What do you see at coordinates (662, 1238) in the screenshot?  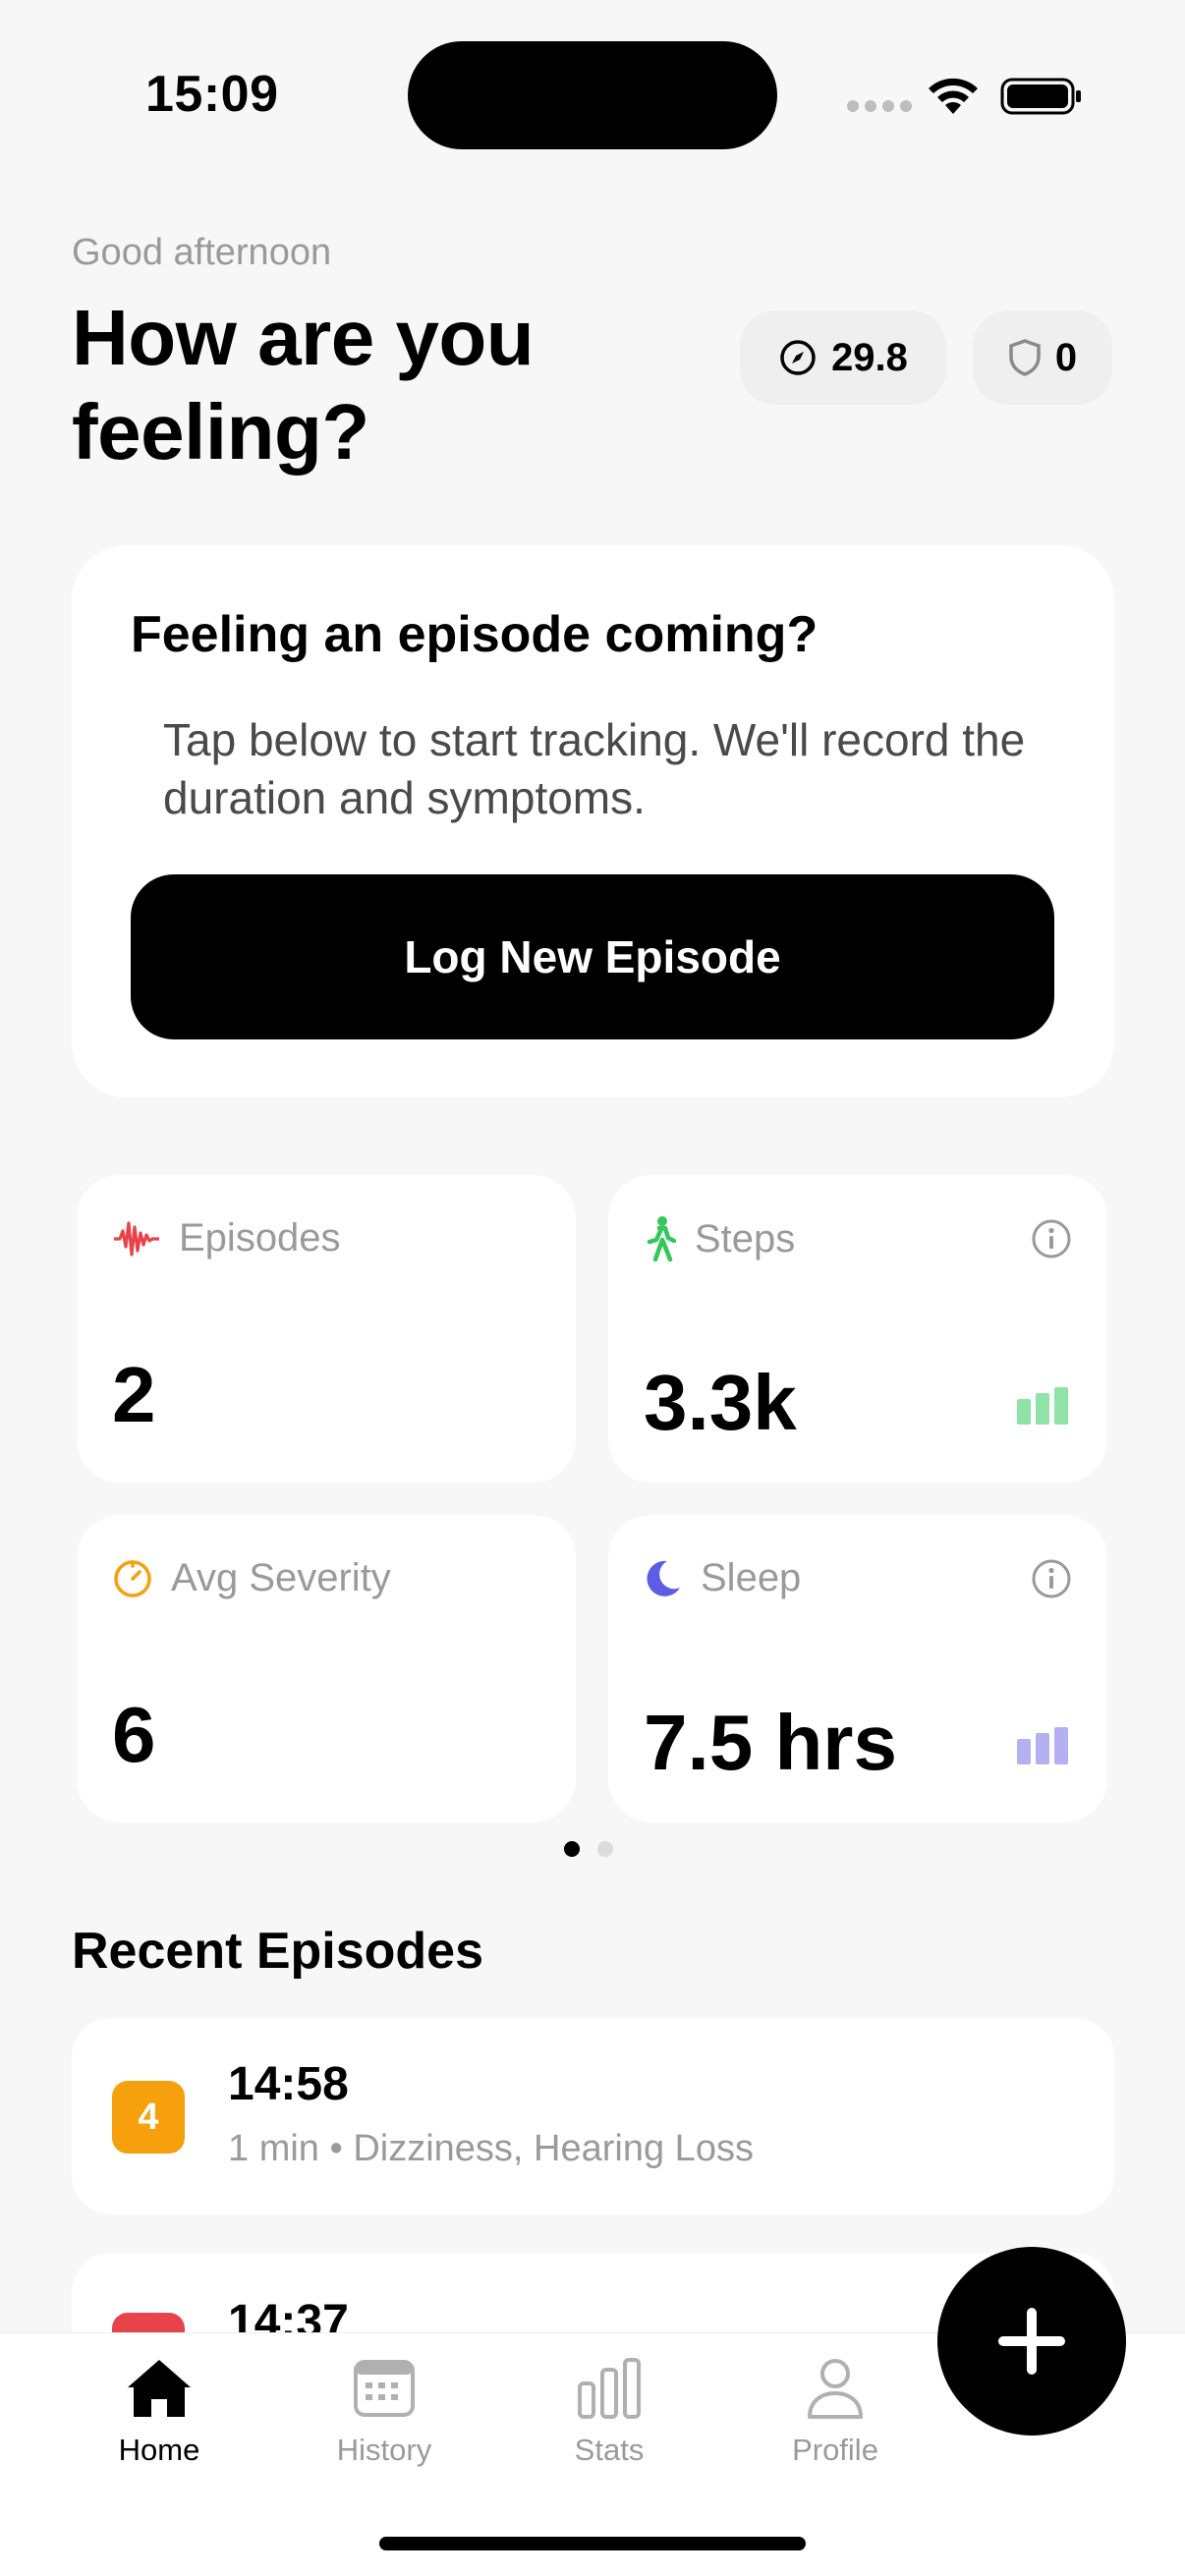 I see `walking-figure-icon` at bounding box center [662, 1238].